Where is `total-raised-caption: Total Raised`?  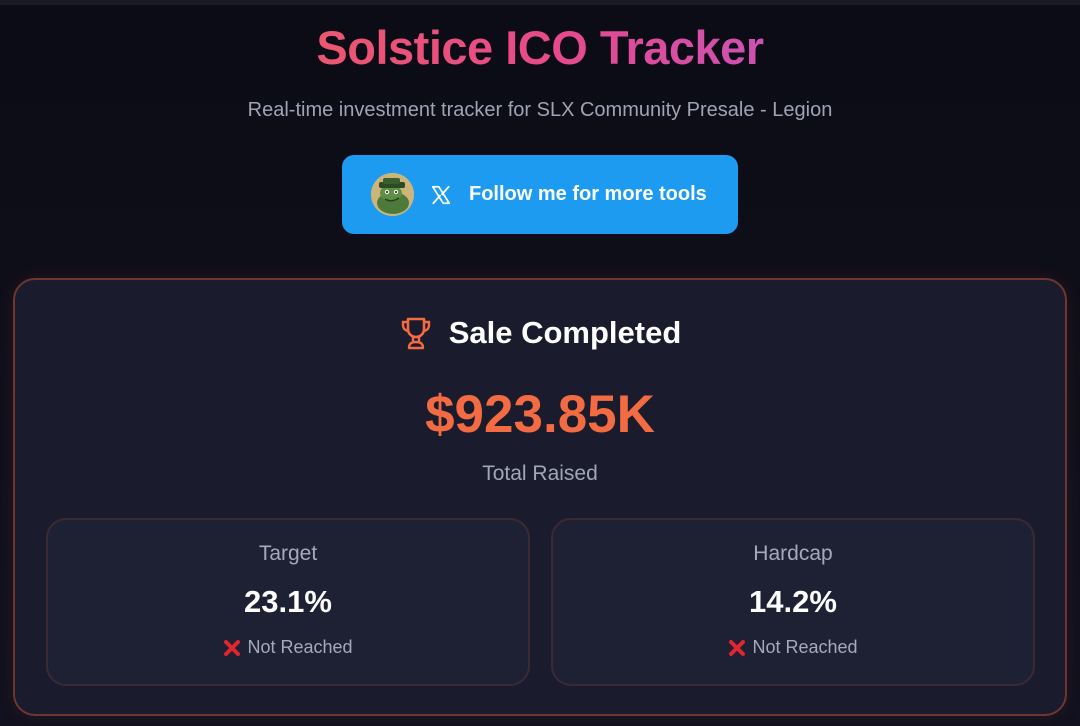 total-raised-caption: Total Raised is located at coordinates (540, 473).